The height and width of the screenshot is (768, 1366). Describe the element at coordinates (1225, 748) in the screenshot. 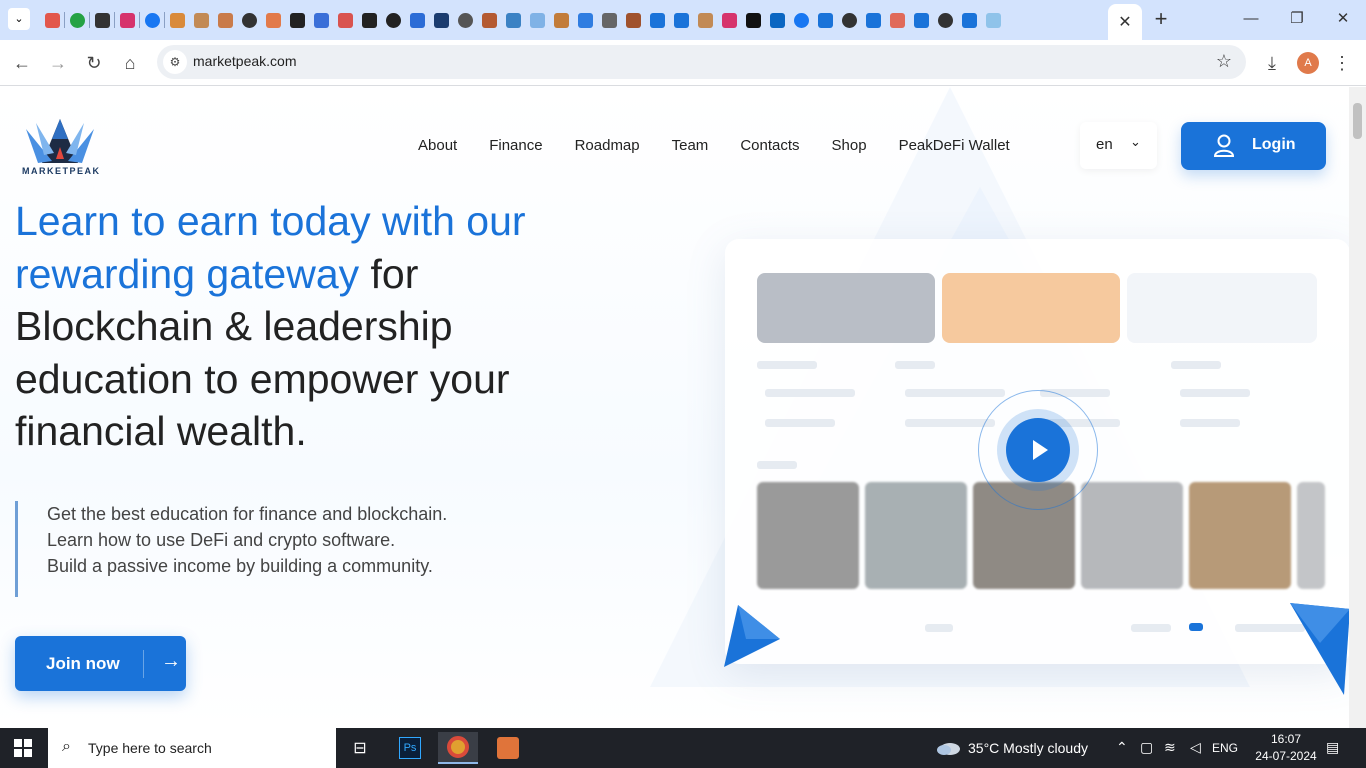

I see `input-language: ENG` at that location.